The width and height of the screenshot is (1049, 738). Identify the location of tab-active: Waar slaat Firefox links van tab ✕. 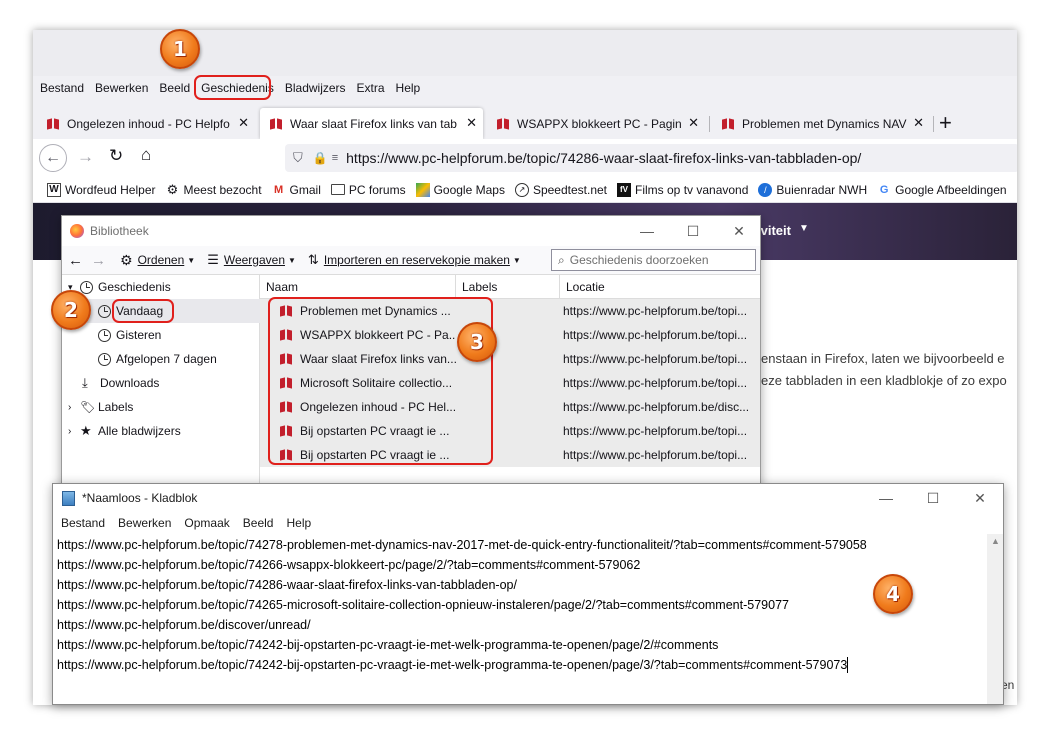
(371, 123).